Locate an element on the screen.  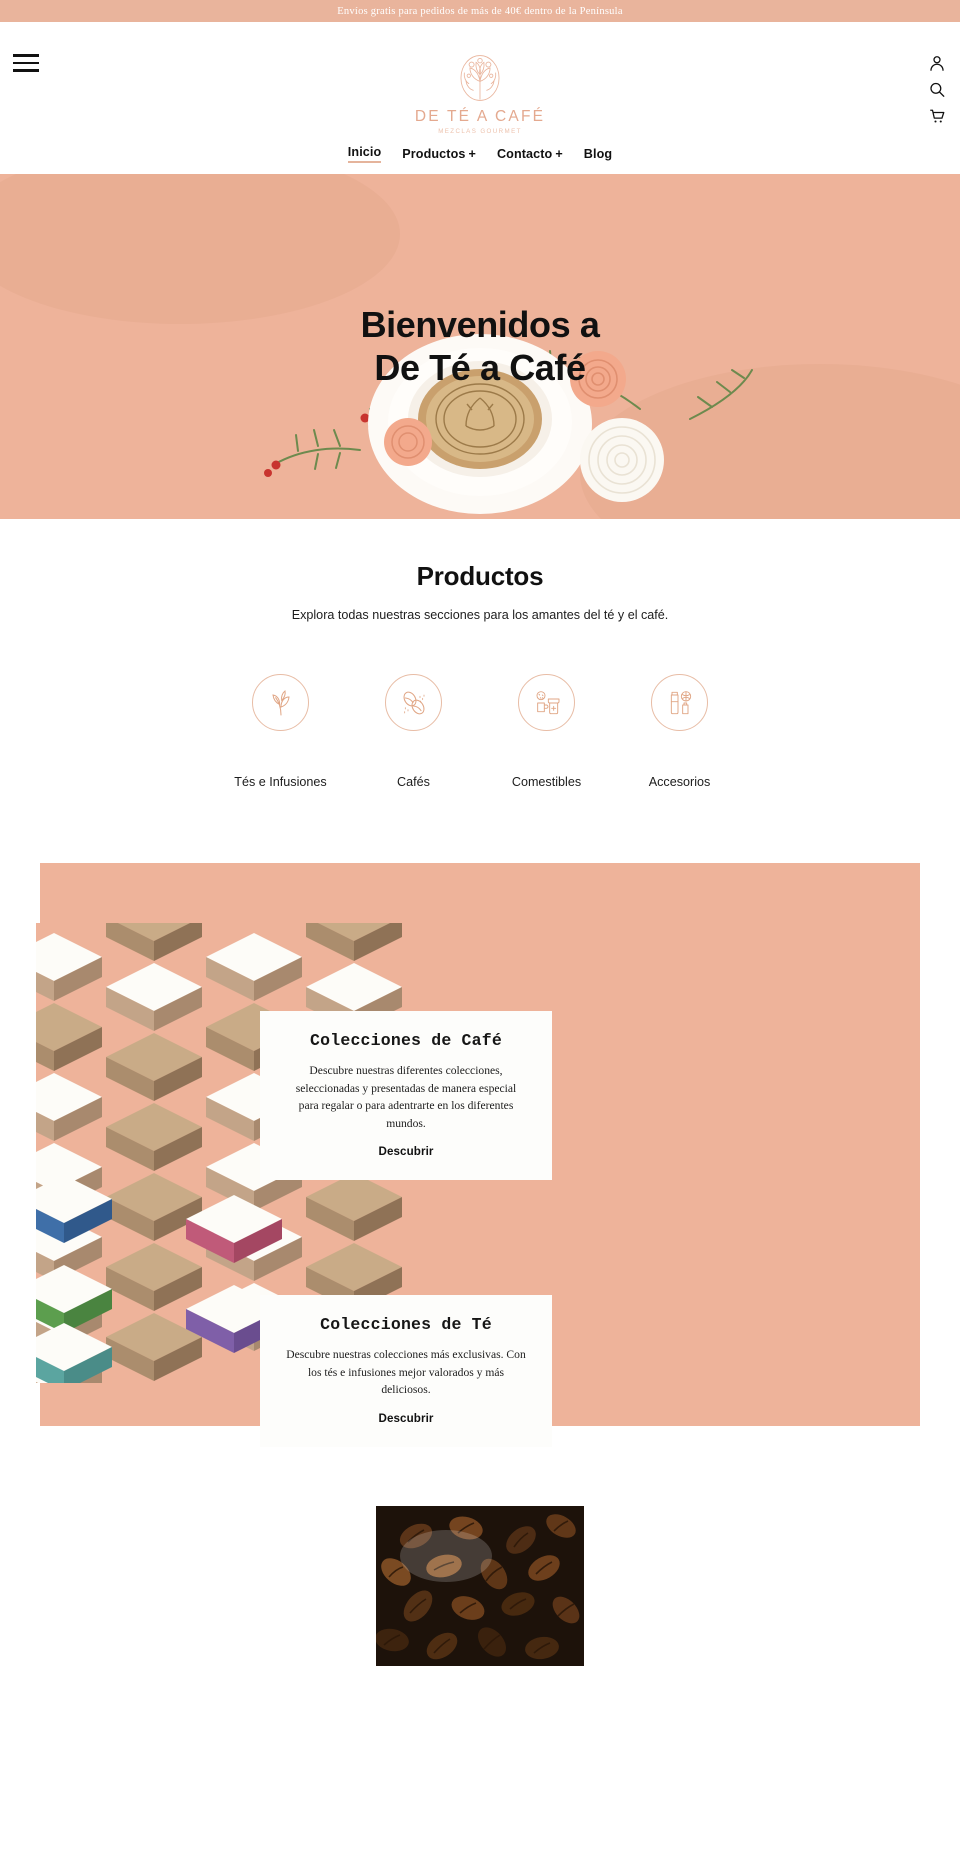
logo-wordmark: DE TÉ A CAFÉ is located at coordinates (480, 116).